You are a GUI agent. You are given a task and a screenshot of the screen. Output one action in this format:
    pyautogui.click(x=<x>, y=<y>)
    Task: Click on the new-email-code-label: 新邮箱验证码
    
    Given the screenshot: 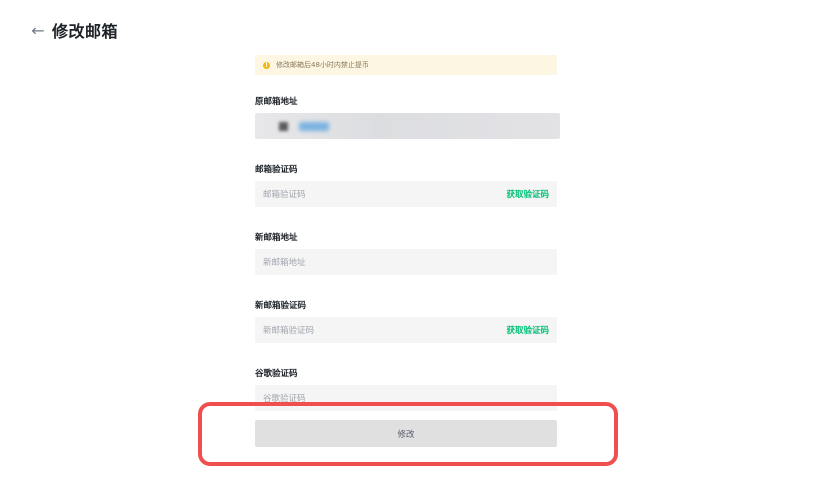 What is the action you would take?
    pyautogui.click(x=281, y=306)
    